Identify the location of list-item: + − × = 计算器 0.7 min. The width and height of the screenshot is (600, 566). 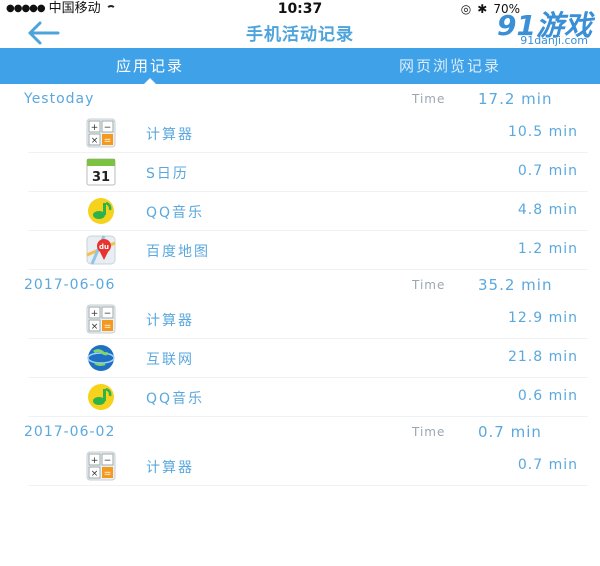
(308, 466).